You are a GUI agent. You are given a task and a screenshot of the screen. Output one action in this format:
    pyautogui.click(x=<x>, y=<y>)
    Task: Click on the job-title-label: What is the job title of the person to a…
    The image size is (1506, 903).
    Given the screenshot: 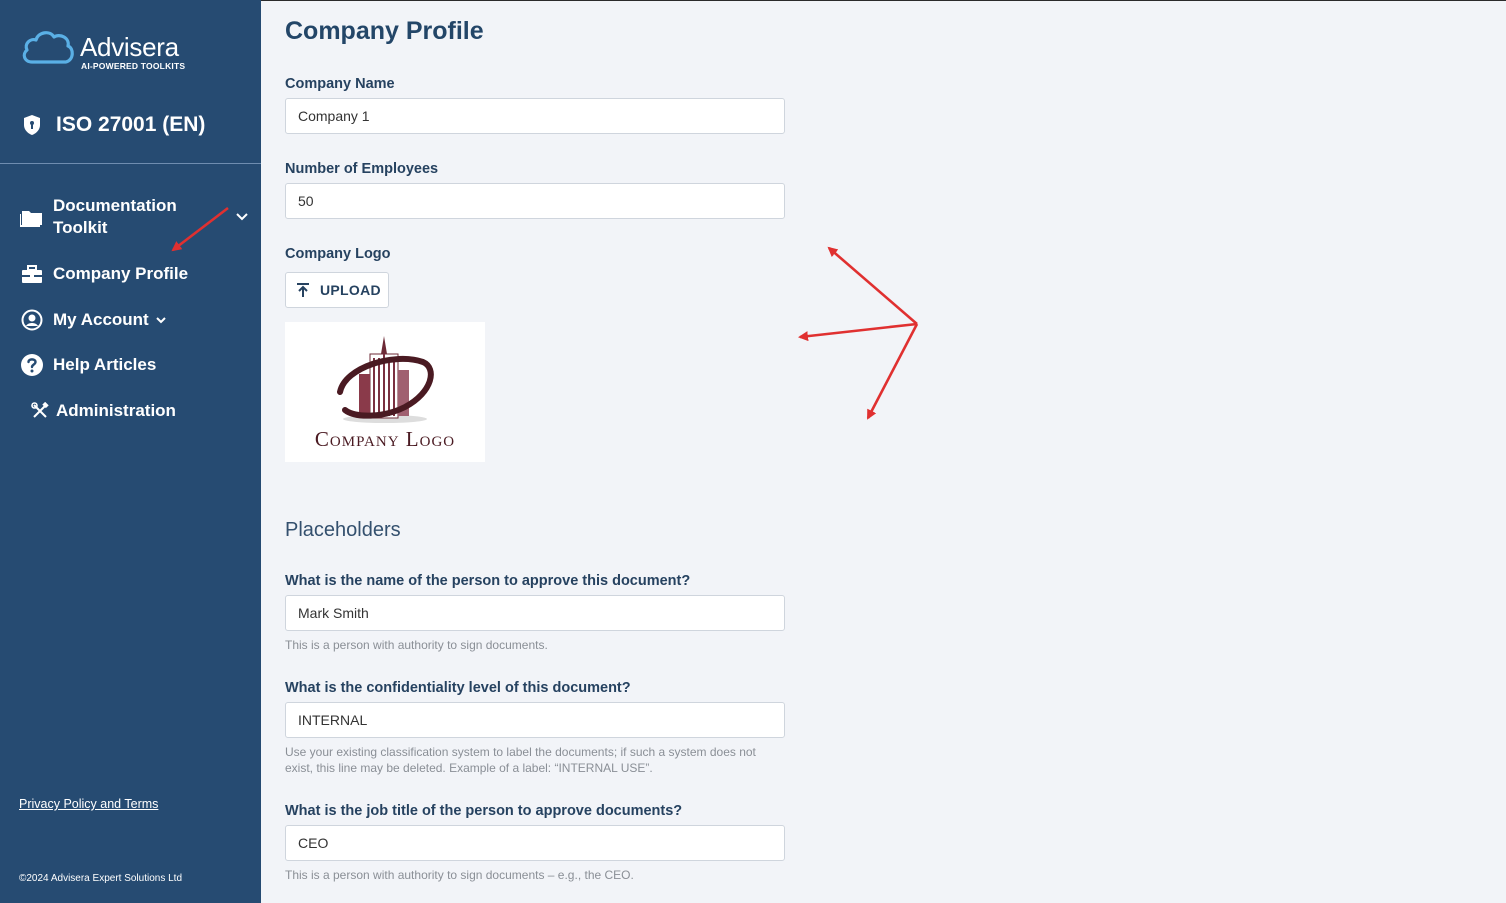 What is the action you would take?
    pyautogui.click(x=484, y=811)
    